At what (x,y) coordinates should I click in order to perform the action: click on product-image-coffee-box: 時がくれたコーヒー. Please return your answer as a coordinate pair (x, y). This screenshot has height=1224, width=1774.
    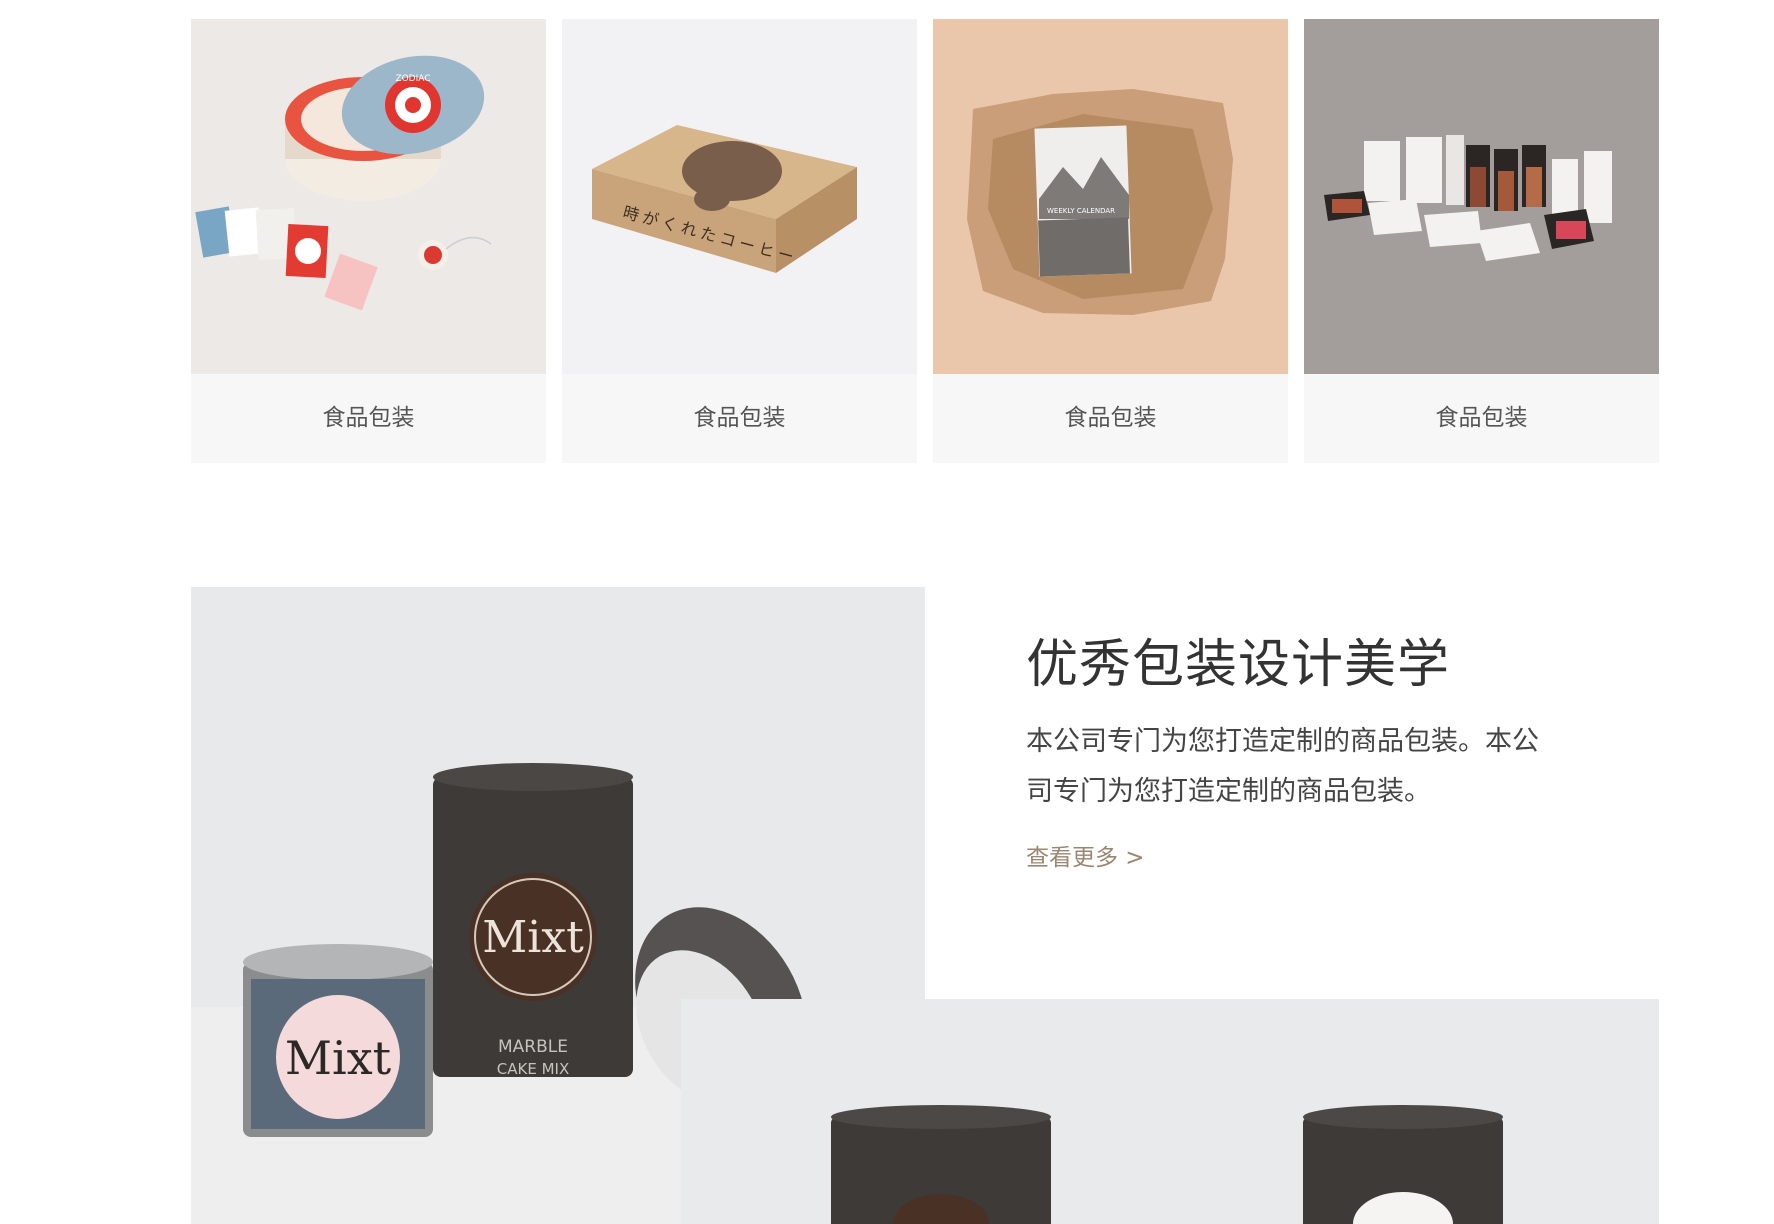
    Looking at the image, I should click on (739, 196).